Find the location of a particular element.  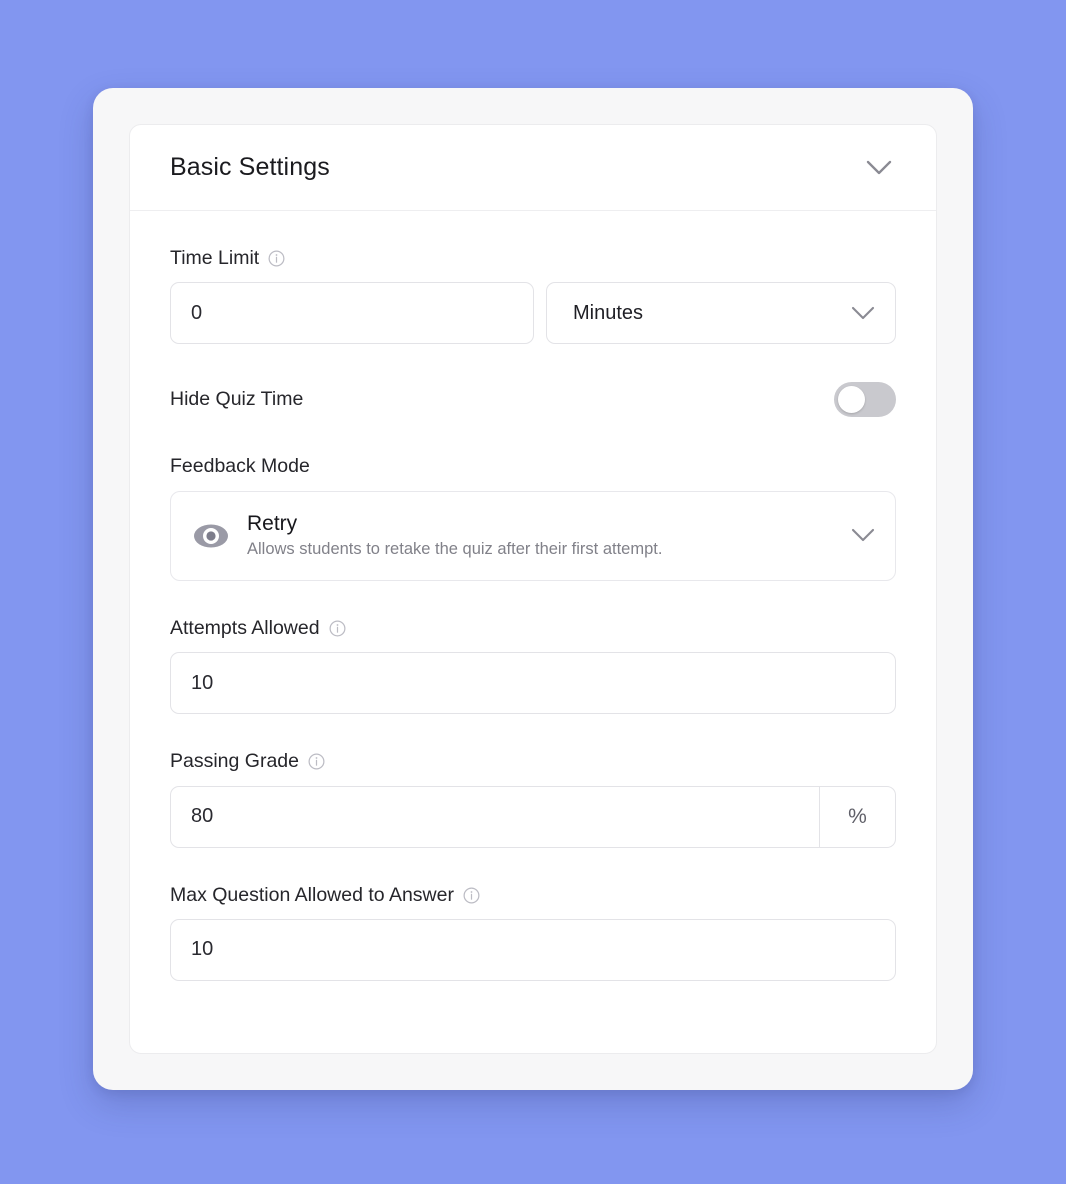

field-max-question-allowed: Max Question Allowed to Answer 10 is located at coordinates (533, 932).